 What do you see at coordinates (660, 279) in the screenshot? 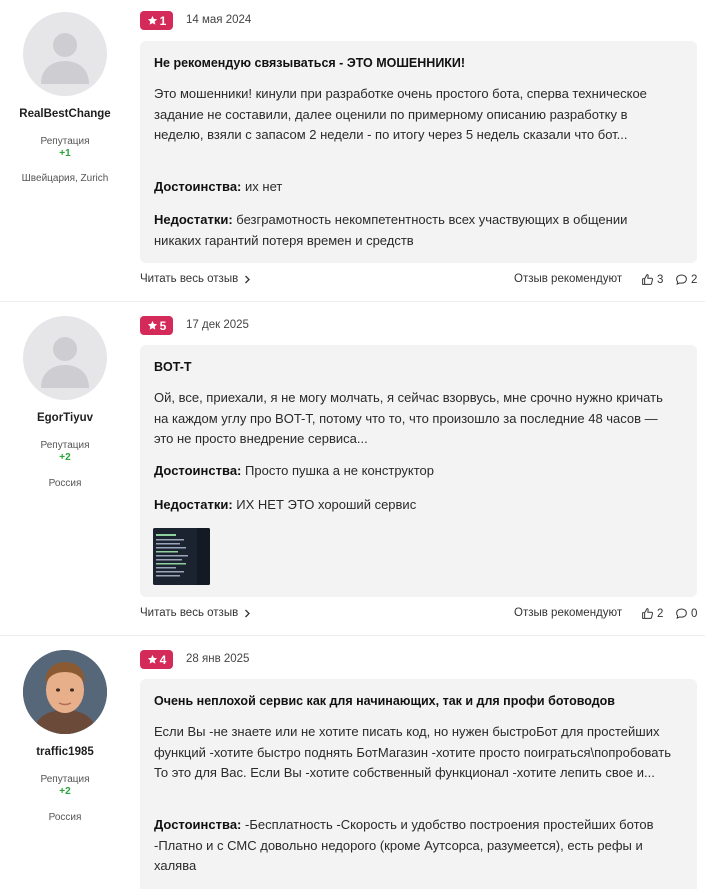
I see `like-count: 3` at bounding box center [660, 279].